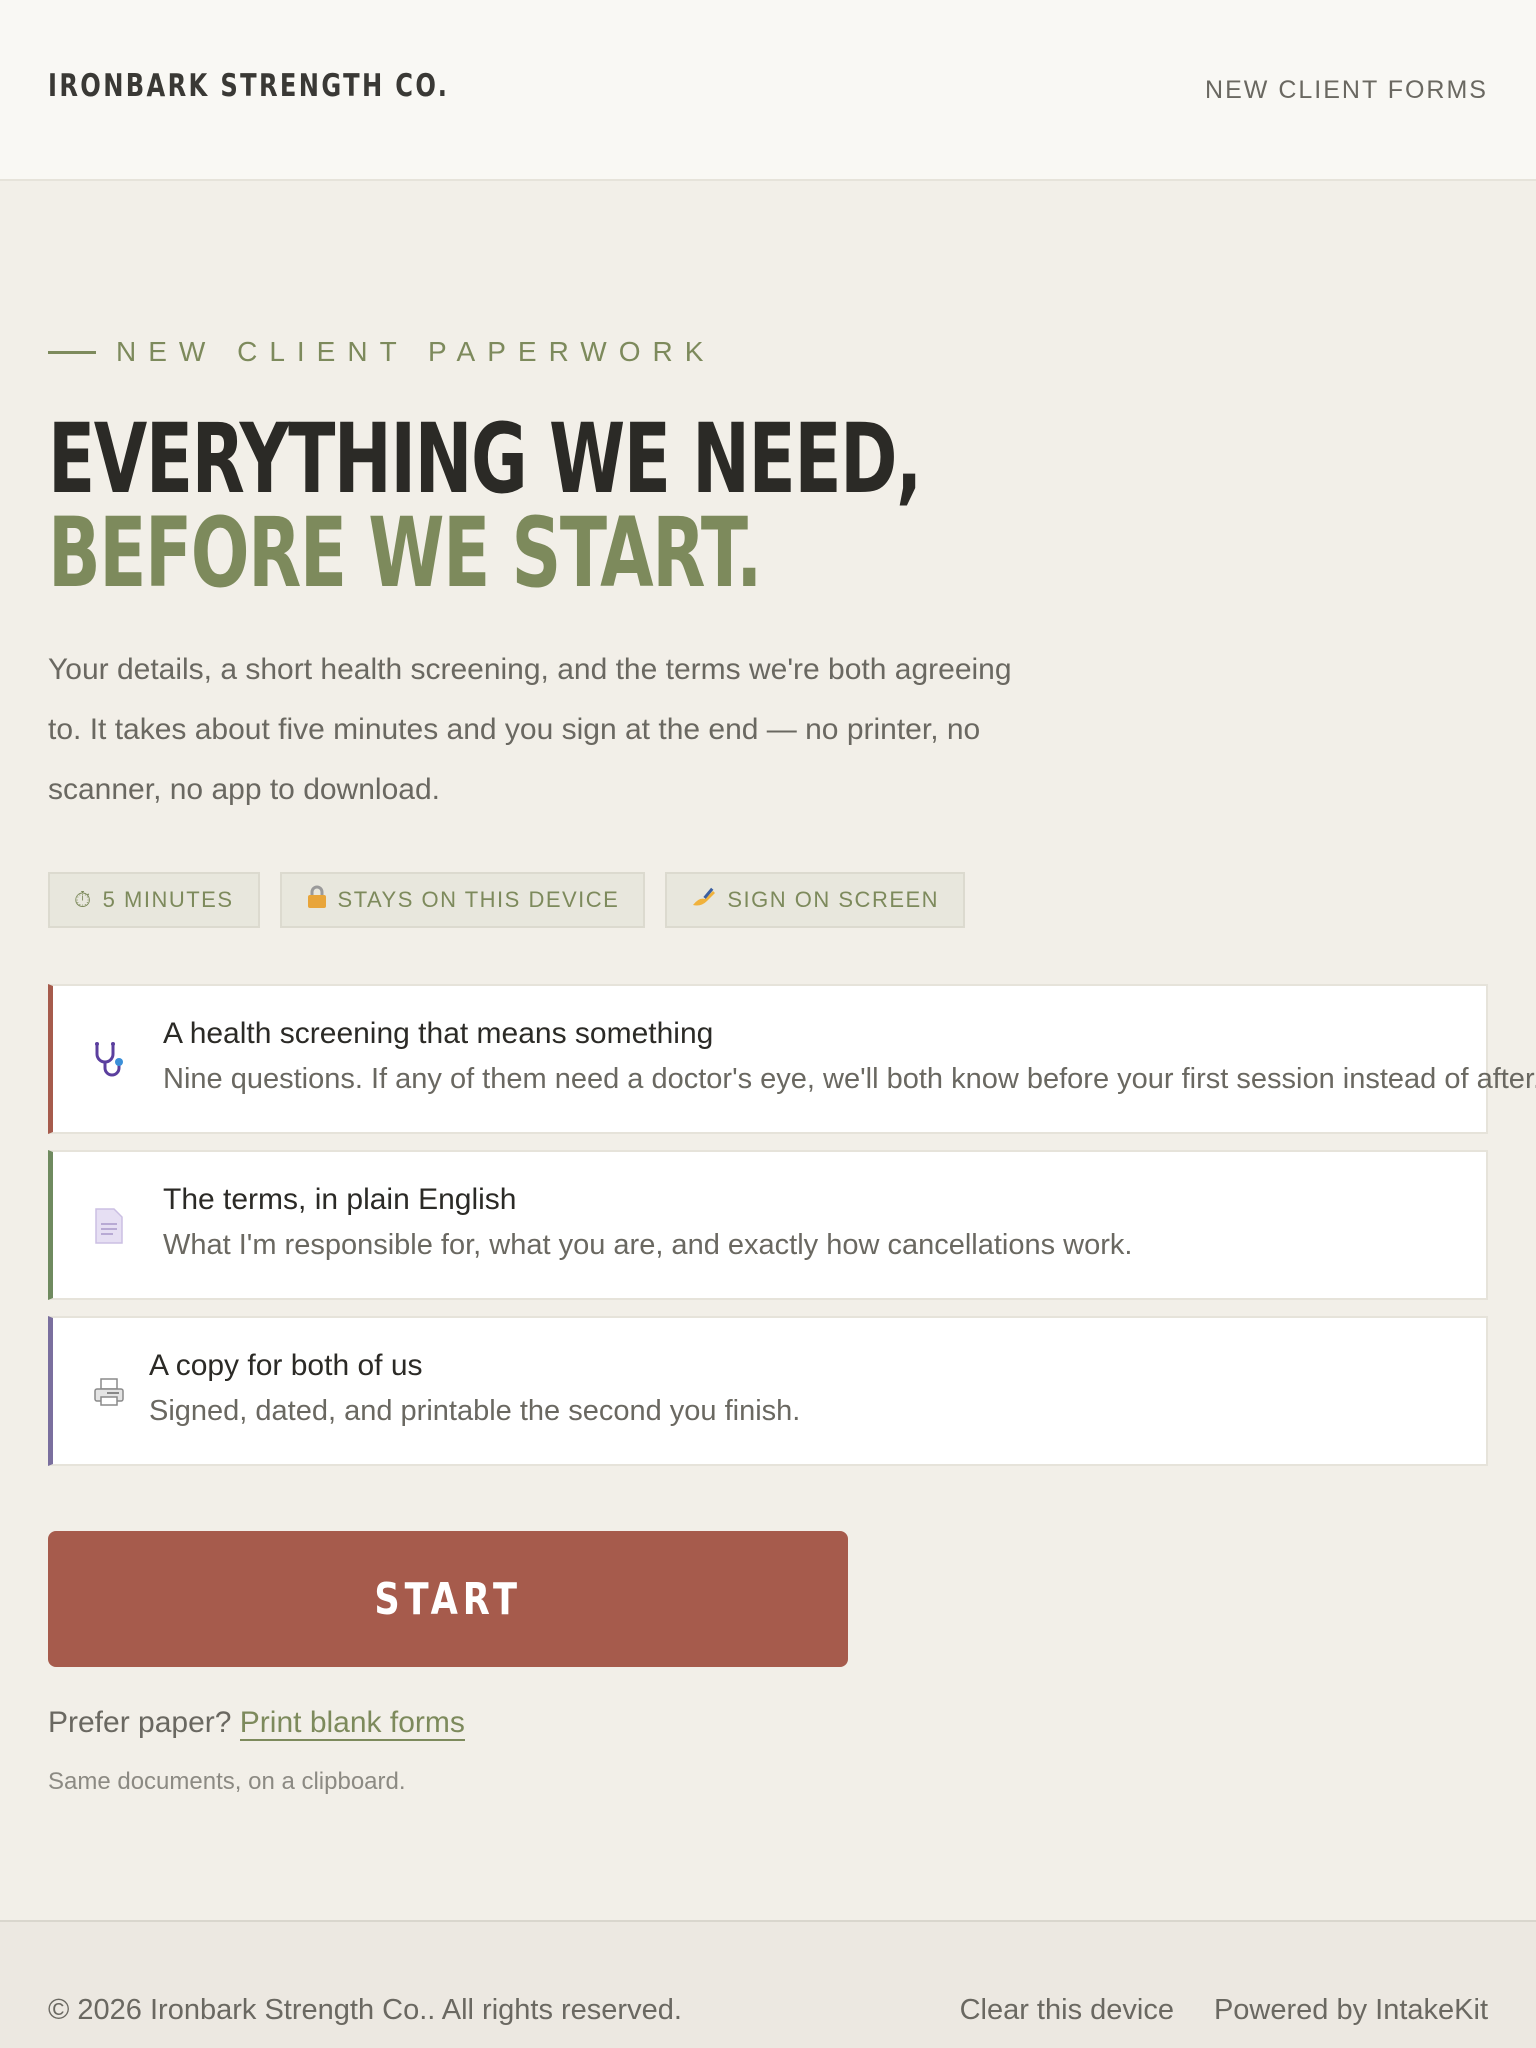  What do you see at coordinates (109, 1392) in the screenshot?
I see `printer-icon` at bounding box center [109, 1392].